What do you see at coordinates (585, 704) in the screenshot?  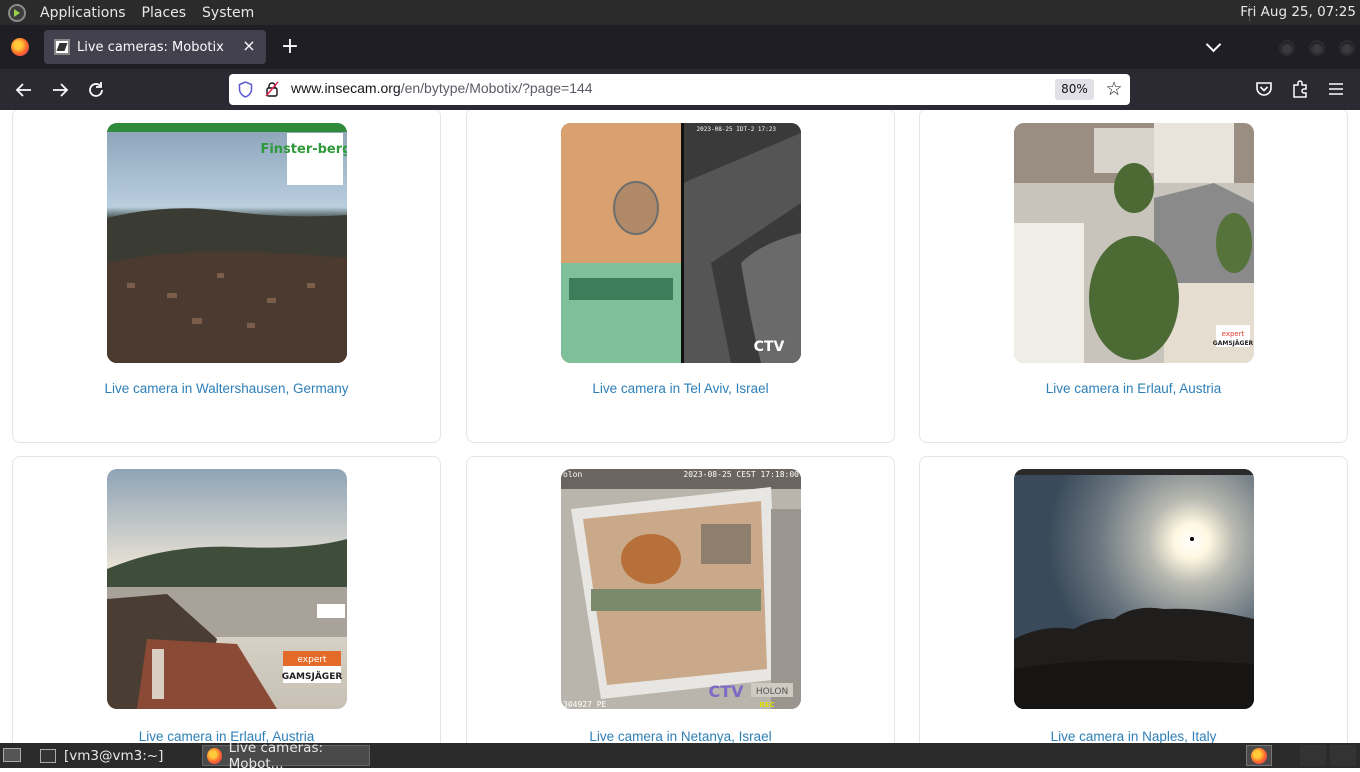 I see `netanya-camera-id: 304927 PE` at bounding box center [585, 704].